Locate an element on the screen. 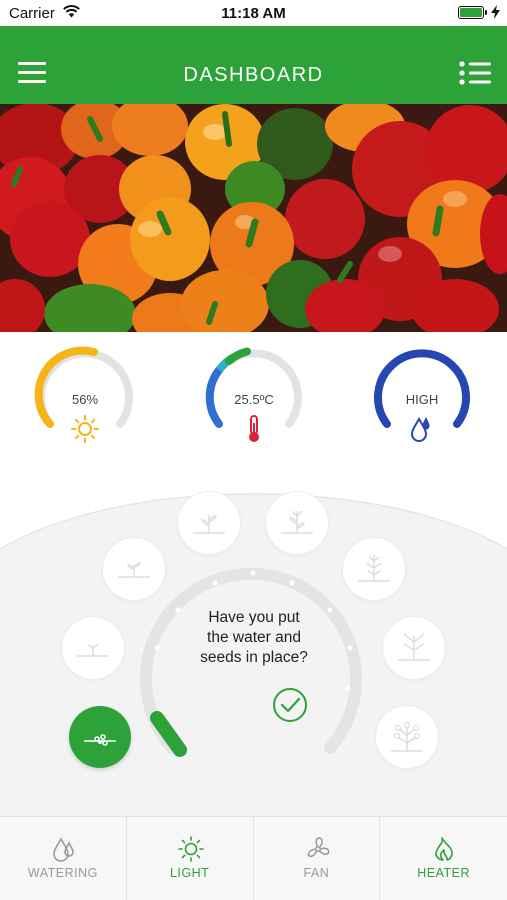 The width and height of the screenshot is (507, 900). question-line: the water and is located at coordinates (254, 637).